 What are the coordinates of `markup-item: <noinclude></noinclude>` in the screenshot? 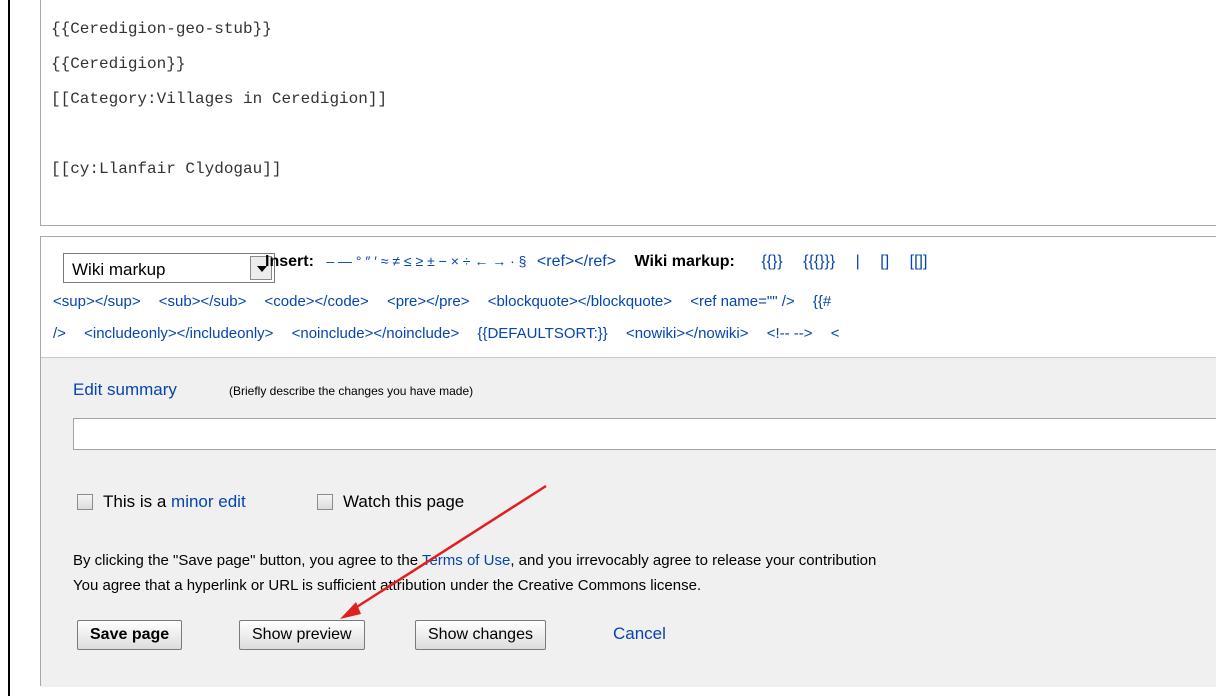 It's located at (376, 333).